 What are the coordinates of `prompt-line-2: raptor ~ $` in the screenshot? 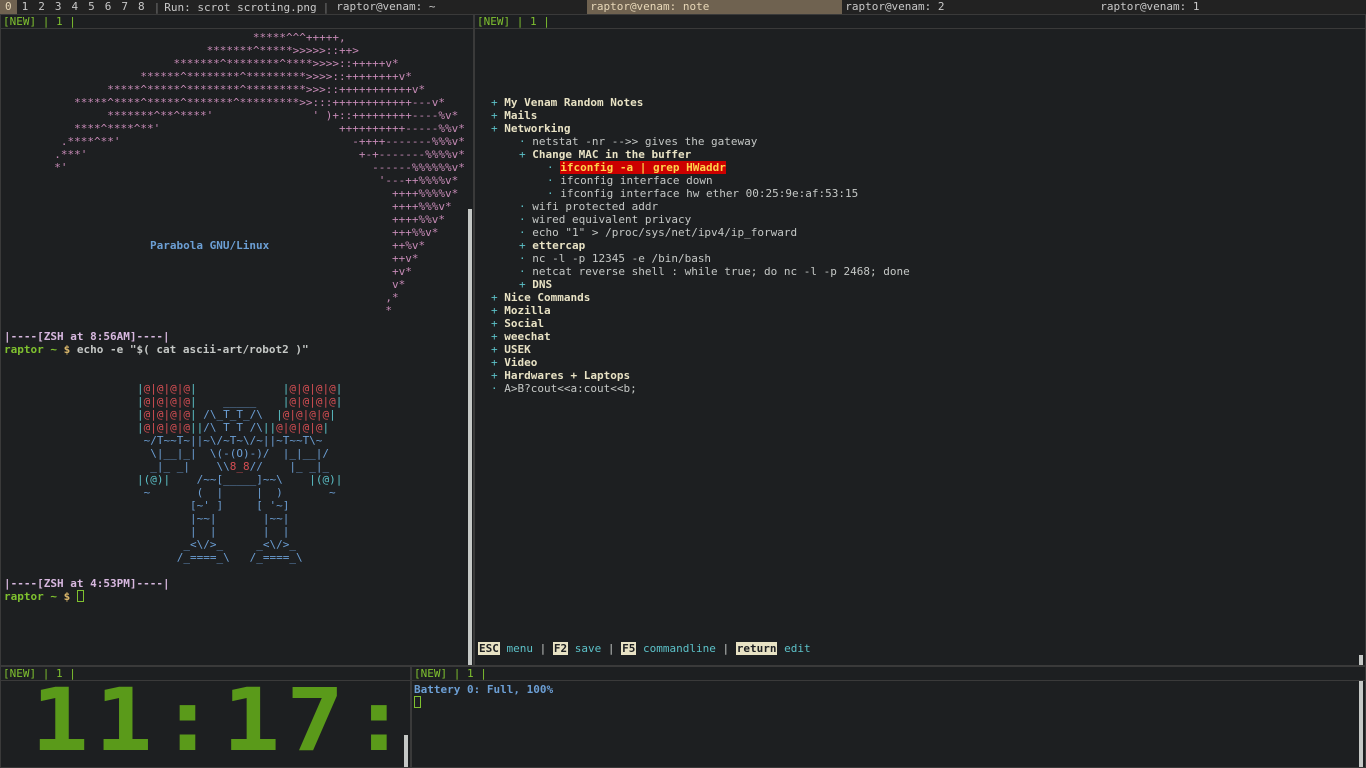 It's located at (44, 596).